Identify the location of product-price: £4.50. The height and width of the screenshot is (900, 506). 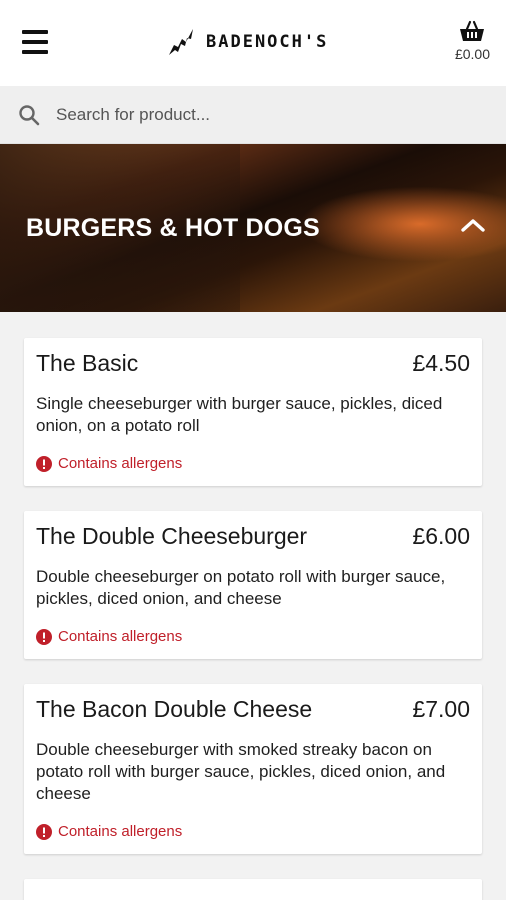
(441, 363).